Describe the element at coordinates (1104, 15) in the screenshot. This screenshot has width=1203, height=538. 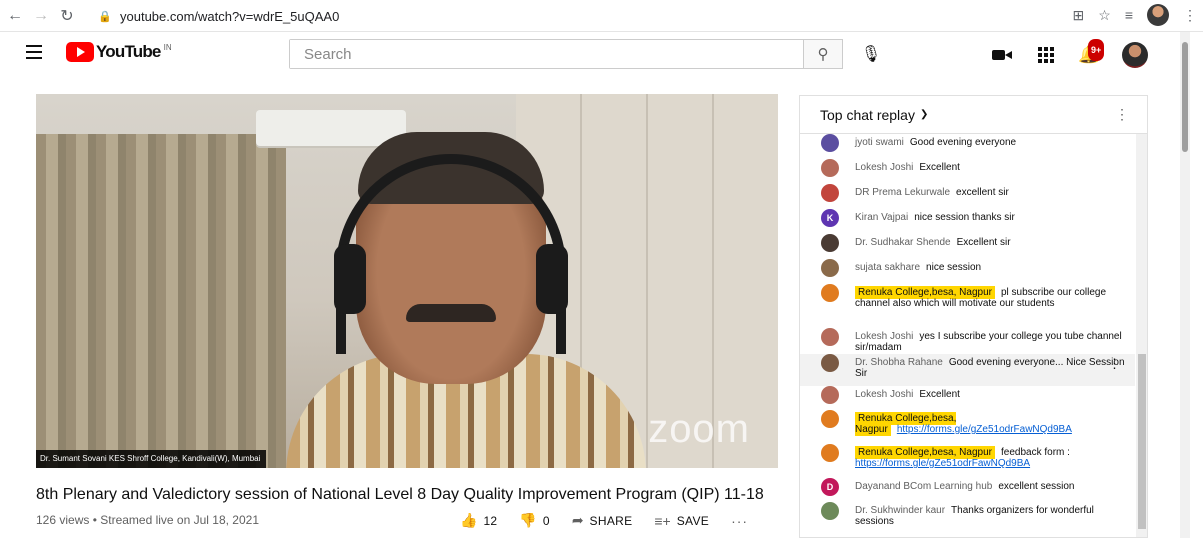
I see `bookmark-star-icon: ☆` at that location.